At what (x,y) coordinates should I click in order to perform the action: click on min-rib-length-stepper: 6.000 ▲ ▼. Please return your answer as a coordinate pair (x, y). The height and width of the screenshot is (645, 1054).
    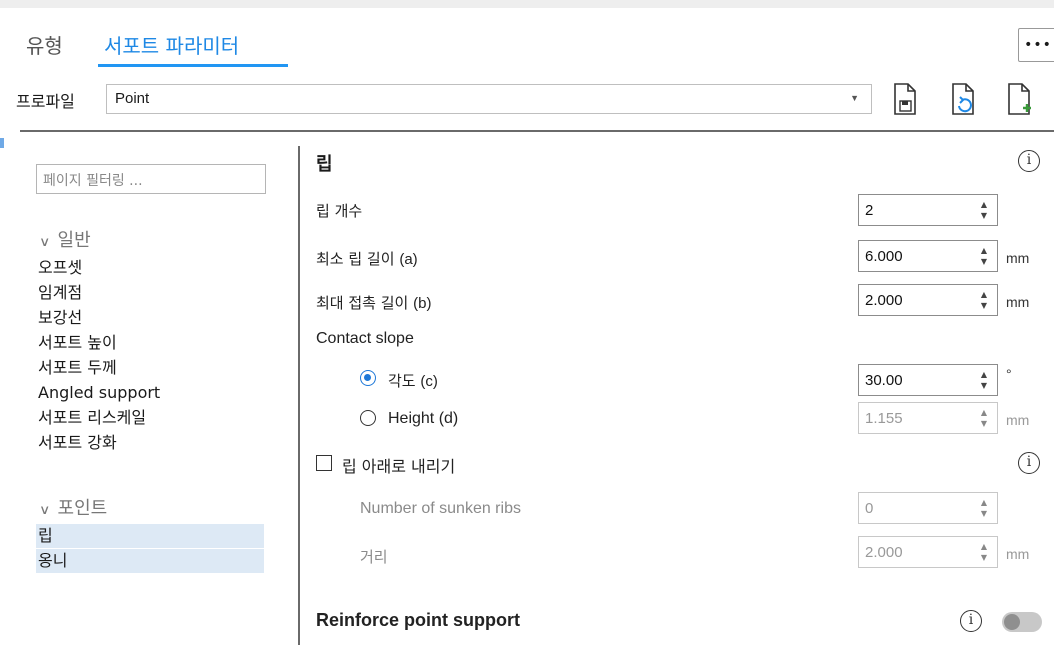
    Looking at the image, I should click on (928, 256).